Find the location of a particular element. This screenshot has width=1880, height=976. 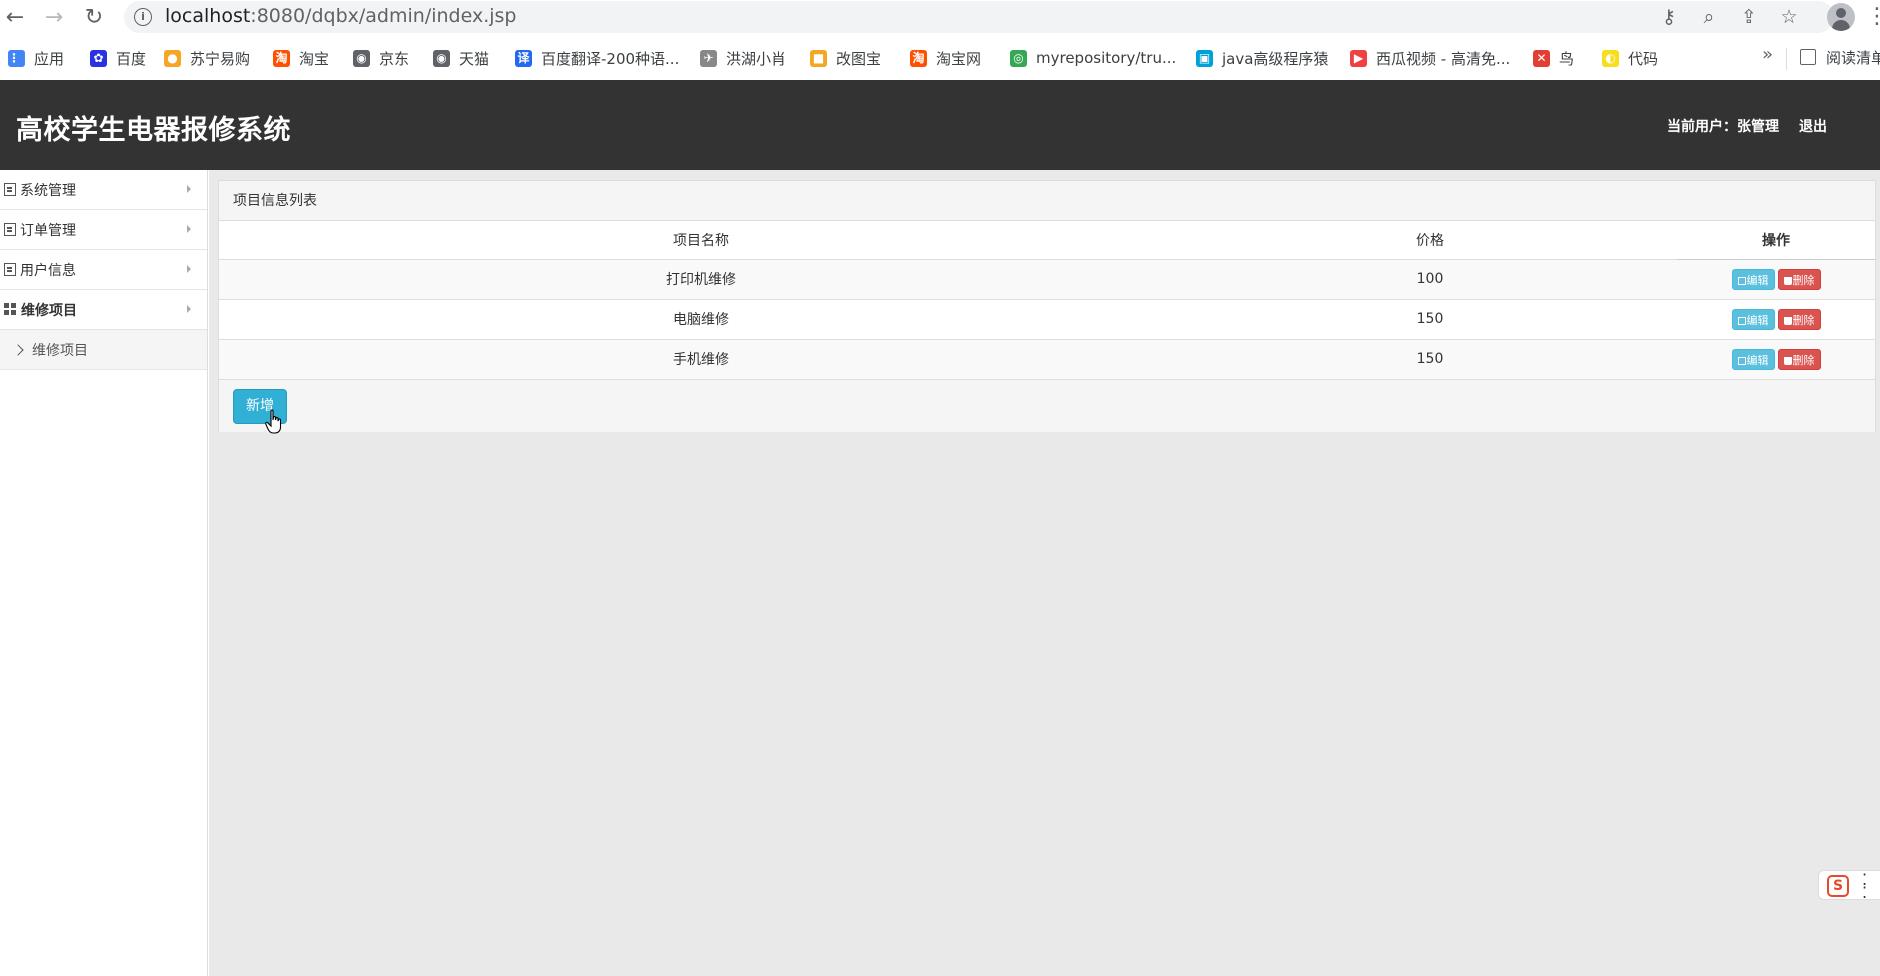

bookmark-item: ▣ java高级程序猿 is located at coordinates (1262, 58).